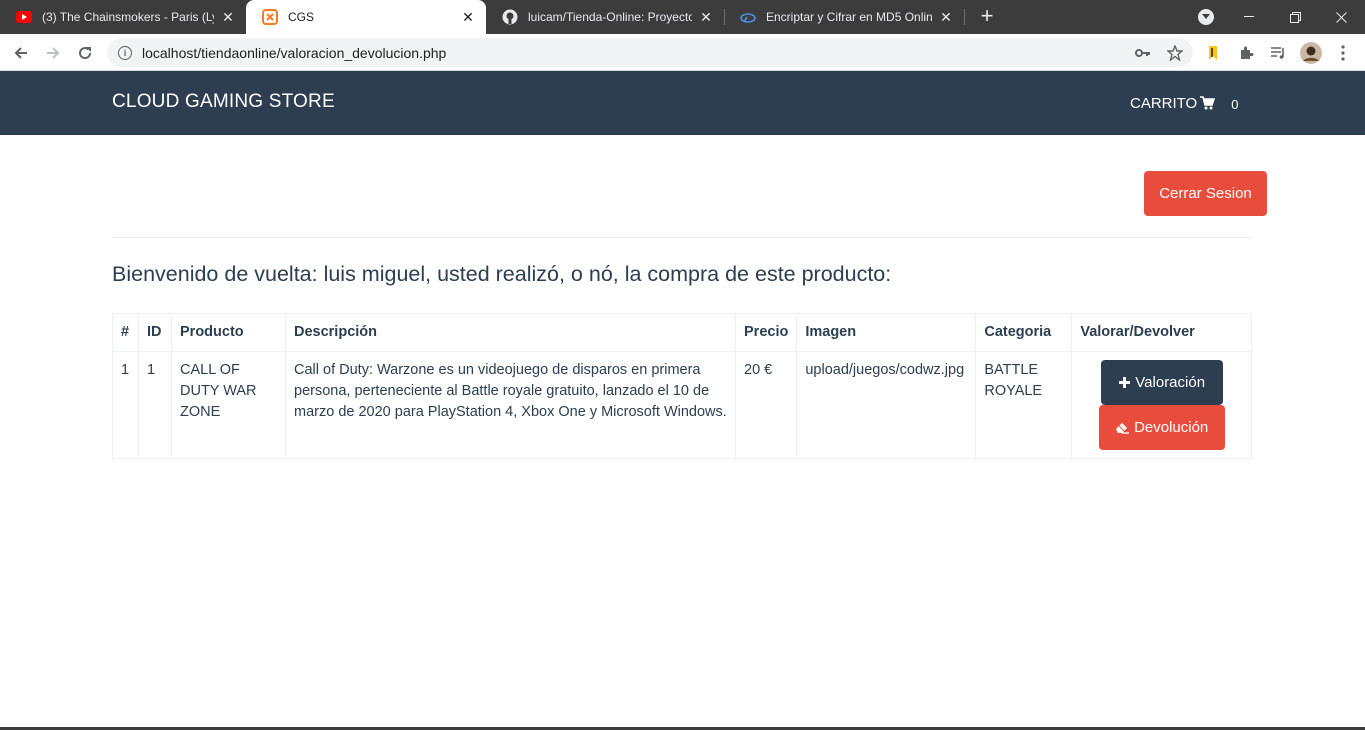 This screenshot has width=1365, height=730. I want to click on back-arrow-icon, so click(21, 53).